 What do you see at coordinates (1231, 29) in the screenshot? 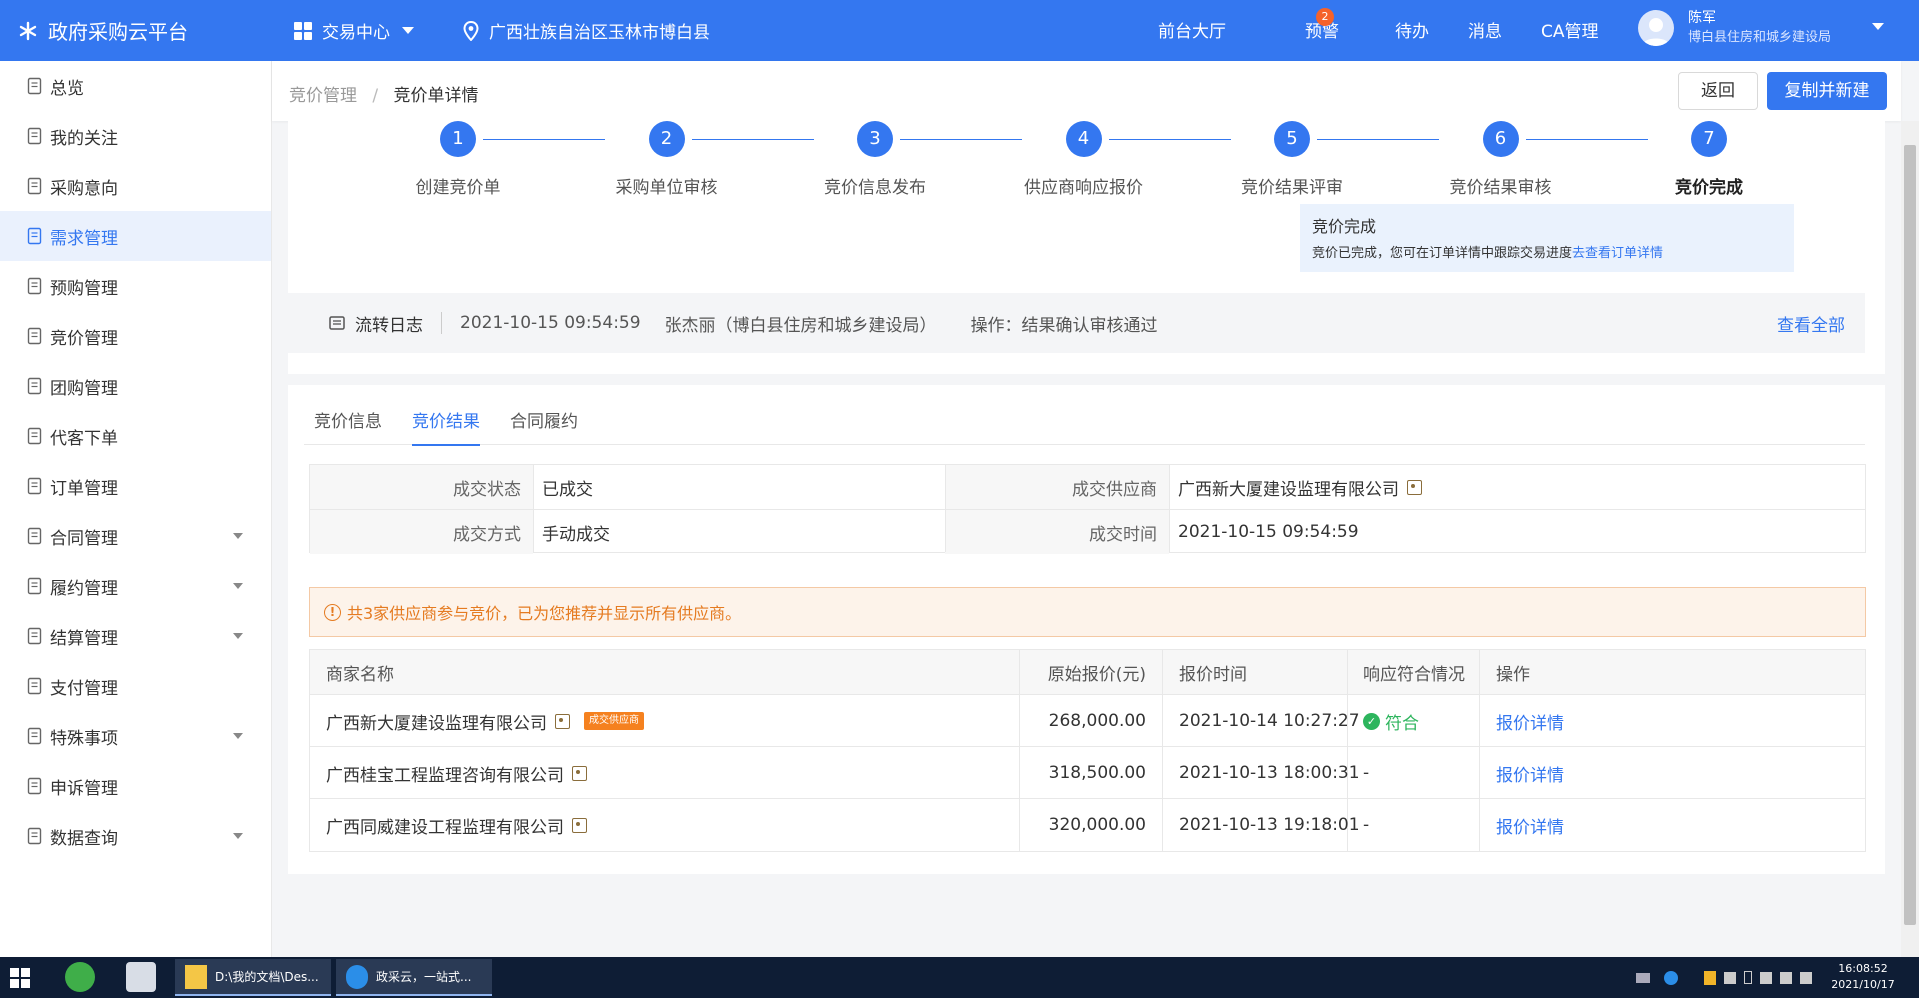
I see `link-front-hall: 前台大厅` at bounding box center [1231, 29].